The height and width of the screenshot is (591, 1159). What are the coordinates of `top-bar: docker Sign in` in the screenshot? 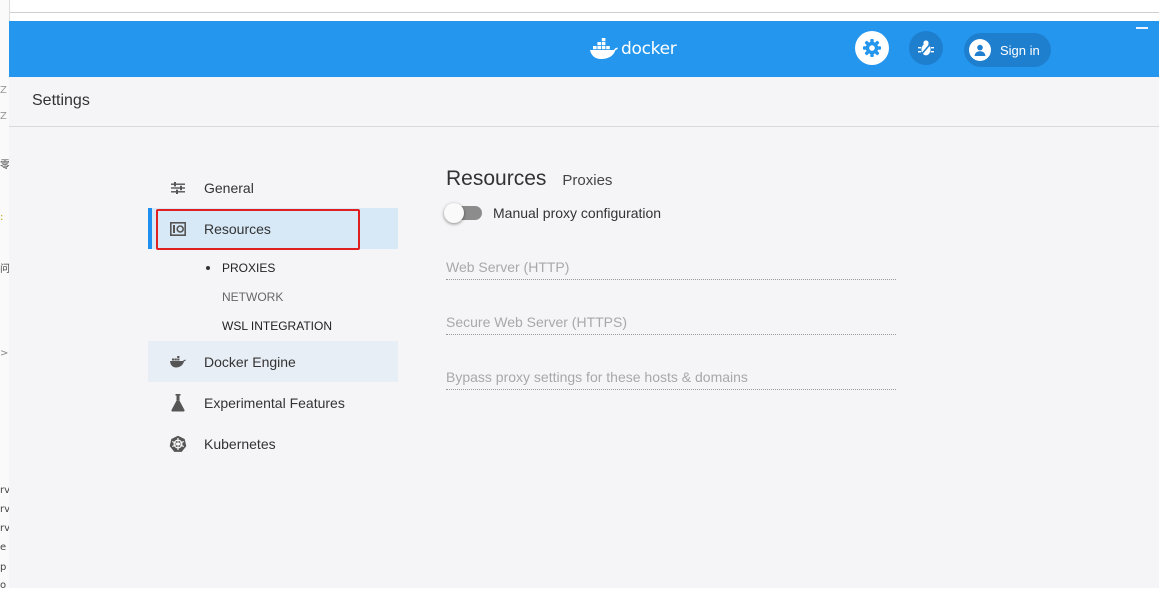 It's located at (584, 49).